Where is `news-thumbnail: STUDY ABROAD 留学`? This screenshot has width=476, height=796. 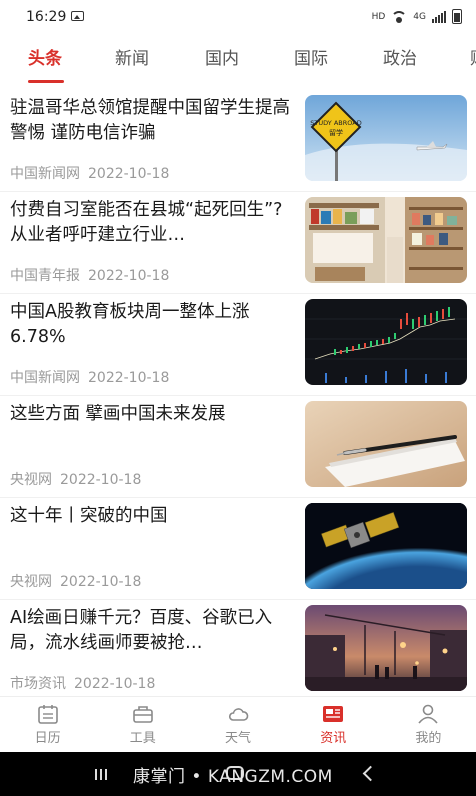
news-thumbnail: STUDY ABROAD 留学 is located at coordinates (386, 138).